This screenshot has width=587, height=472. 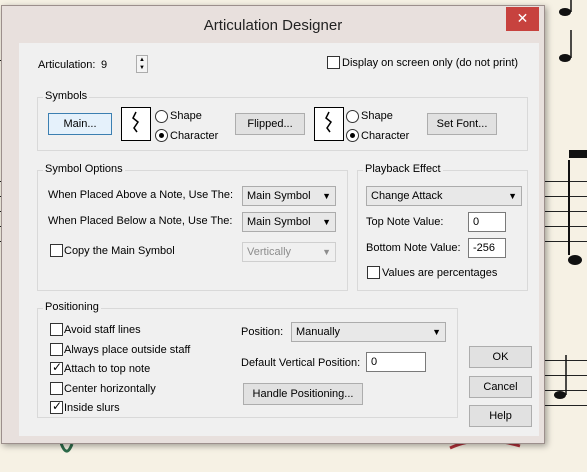 I want to click on main-character-label: Character, so click(x=194, y=136).